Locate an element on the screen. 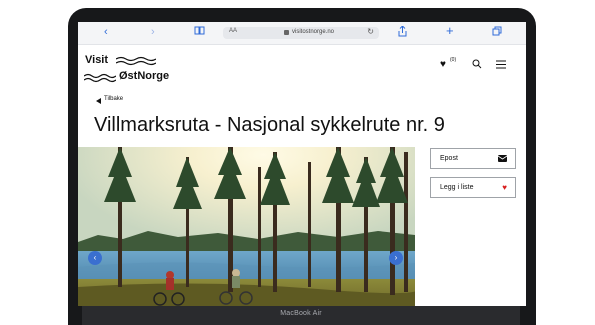  logo-waves-bottom-icon is located at coordinates (100, 78).